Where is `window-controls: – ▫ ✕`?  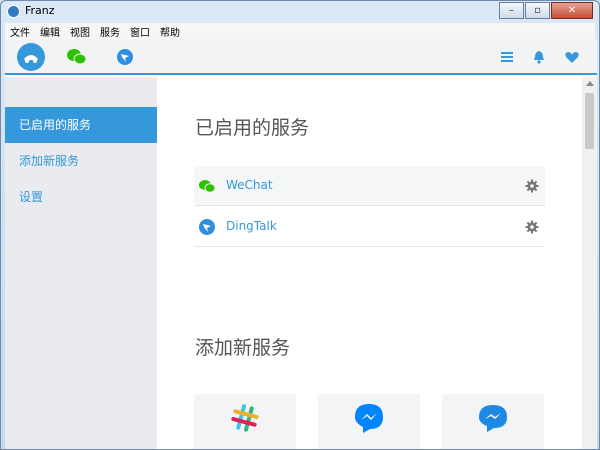
window-controls: – ▫ ✕ is located at coordinates (545, 10).